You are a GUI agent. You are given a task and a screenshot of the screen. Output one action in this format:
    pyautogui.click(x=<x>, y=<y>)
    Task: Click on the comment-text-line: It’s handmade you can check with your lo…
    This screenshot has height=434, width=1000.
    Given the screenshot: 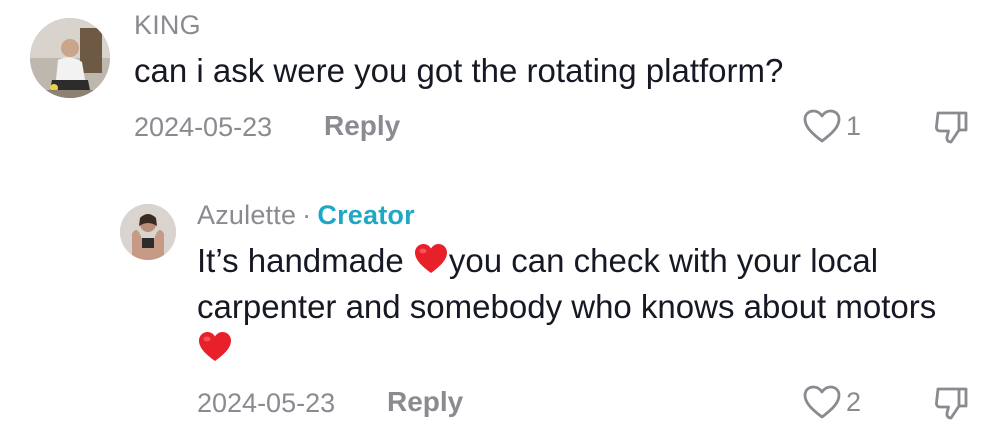 What is the action you would take?
    pyautogui.click(x=566, y=263)
    